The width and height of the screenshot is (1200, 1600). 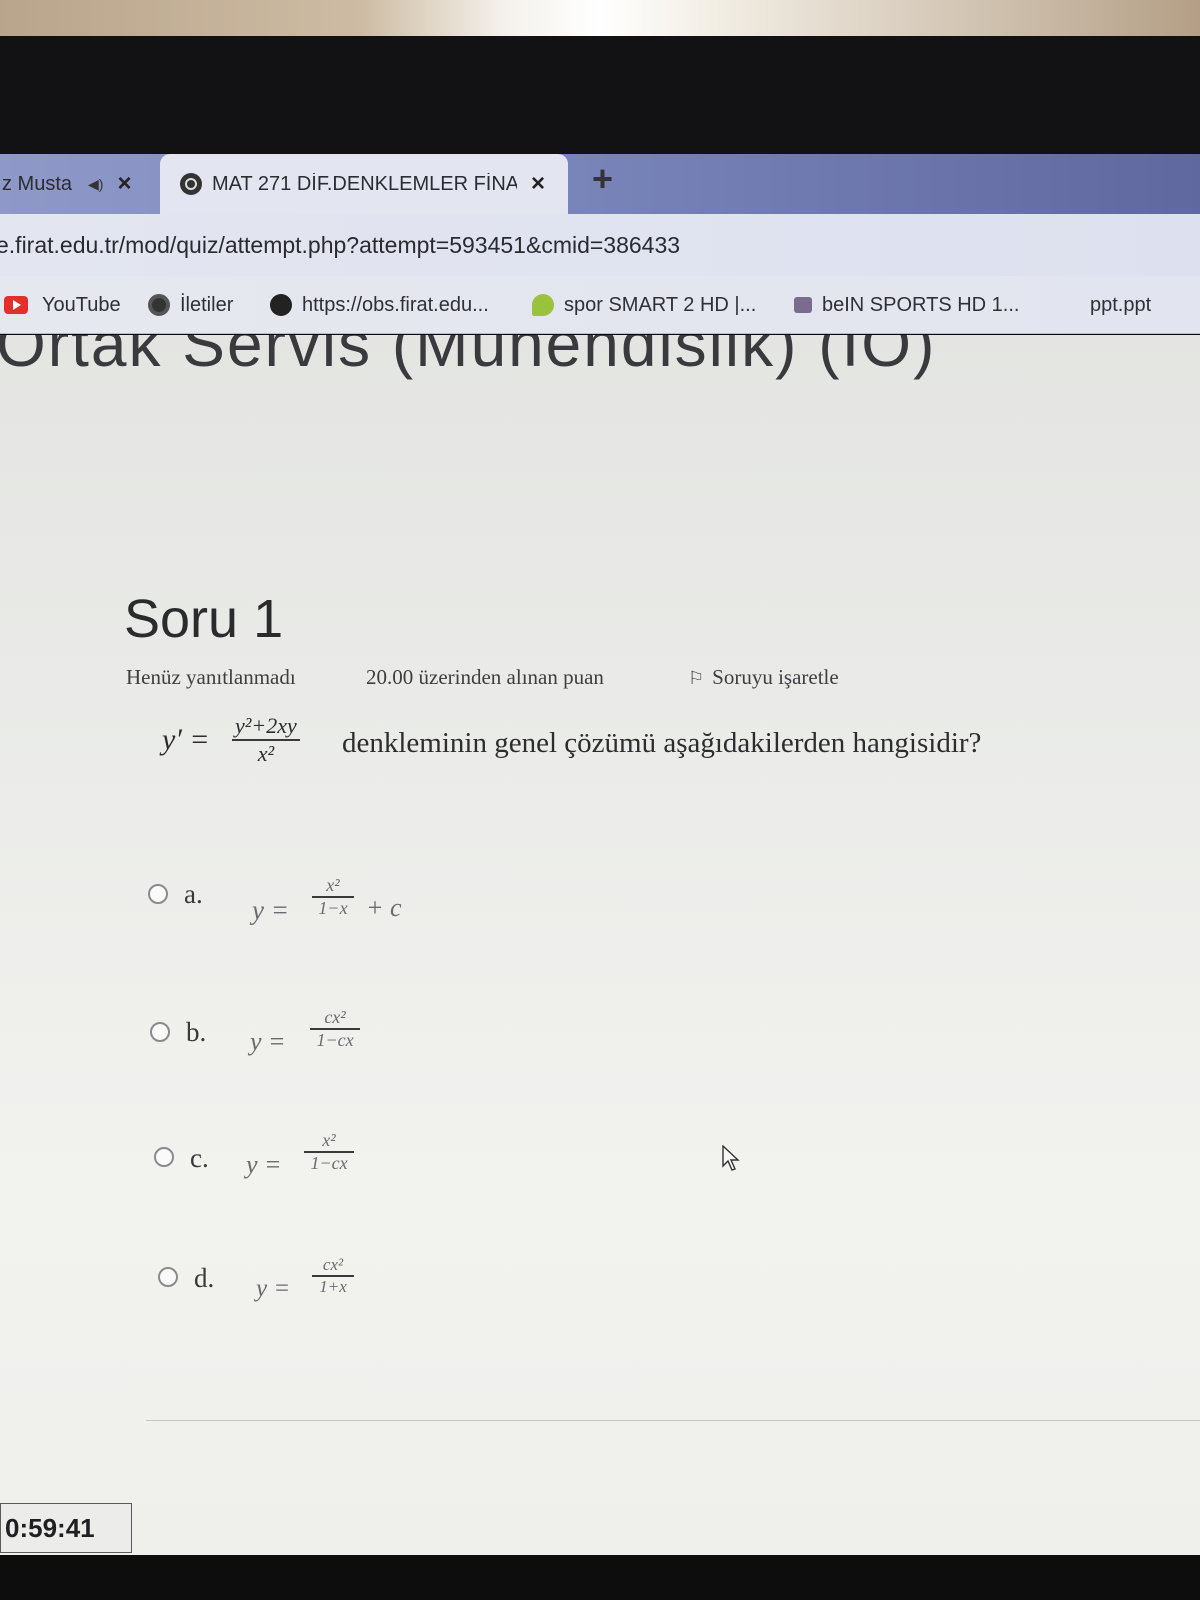 I want to click on option-letter: c., so click(x=199, y=1158).